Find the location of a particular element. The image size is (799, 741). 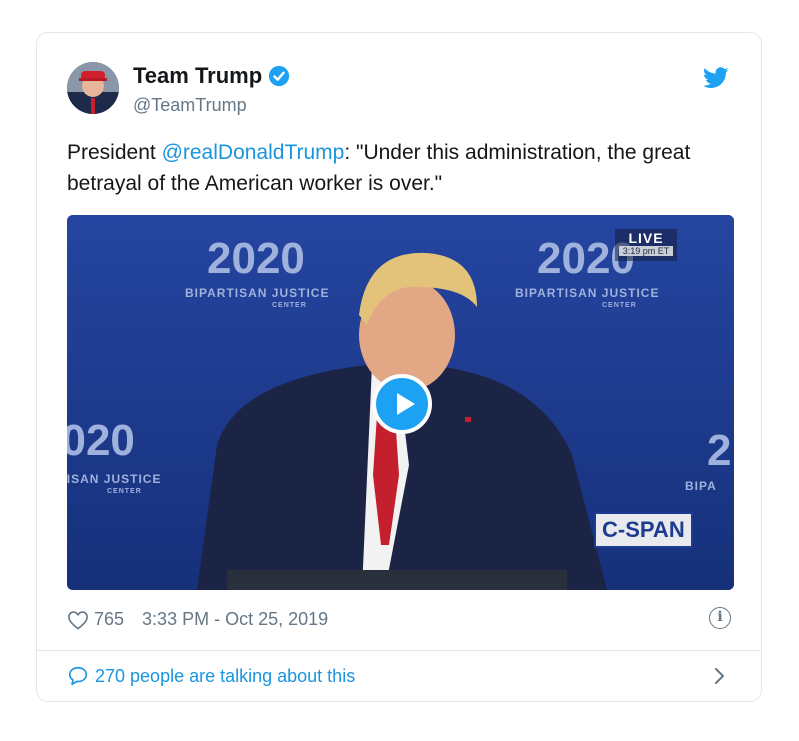

backdrop-year-partial: 2 is located at coordinates (719, 450).